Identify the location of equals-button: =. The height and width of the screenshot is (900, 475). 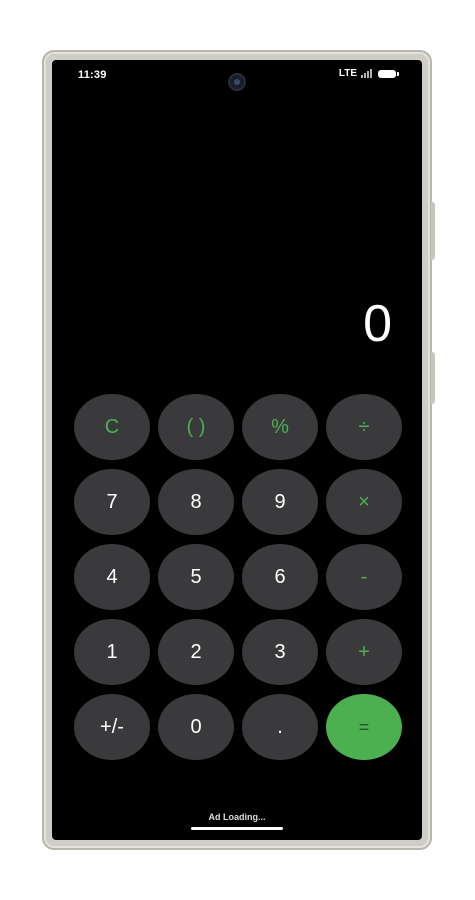
(364, 727).